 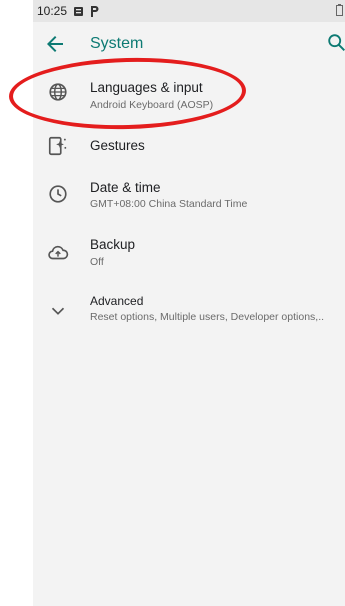 What do you see at coordinates (189, 11) in the screenshot?
I see `status-bar: 10:25` at bounding box center [189, 11].